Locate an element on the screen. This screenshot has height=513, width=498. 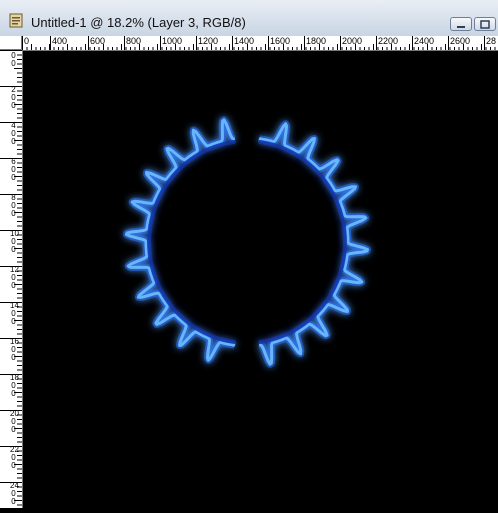
document-icon is located at coordinates (16, 20).